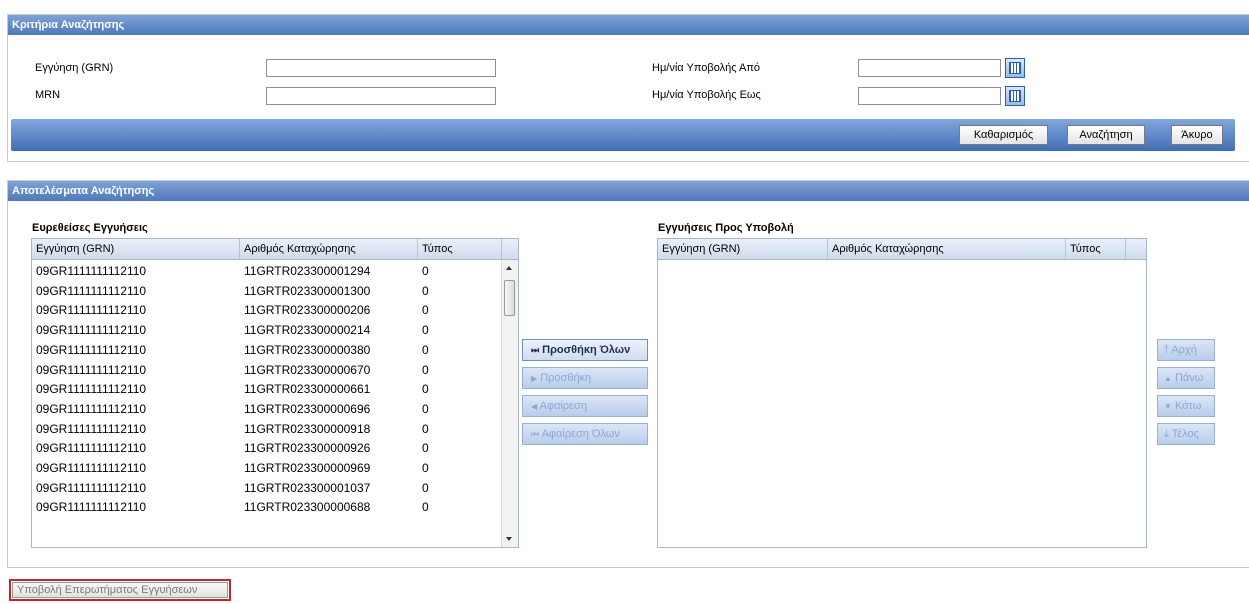 The image size is (1249, 604). I want to click on table-row: 09GR1111111112110 11GRTR023300000670 0, so click(266, 370).